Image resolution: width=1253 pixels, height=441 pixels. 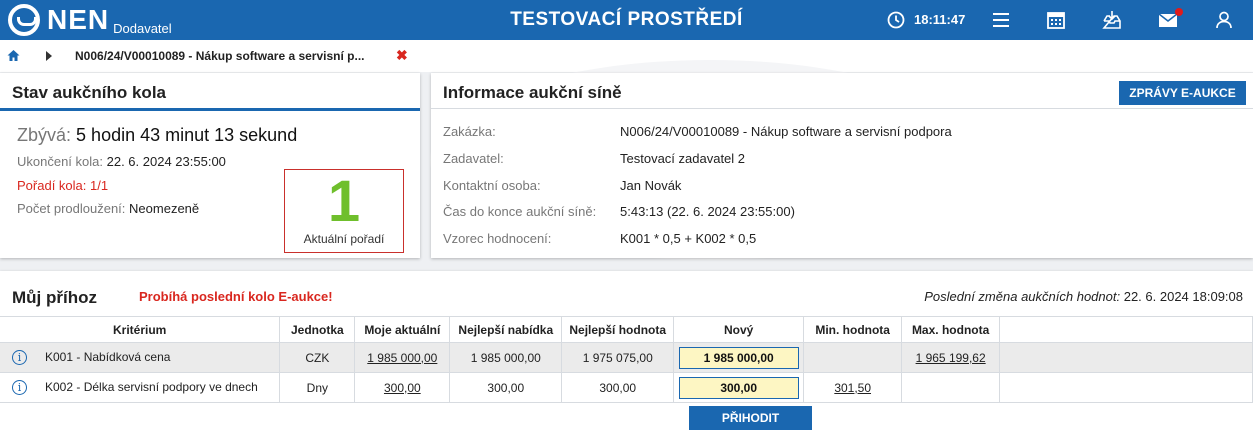 What do you see at coordinates (473, 158) in the screenshot?
I see `info-label: Zadavatel:` at bounding box center [473, 158].